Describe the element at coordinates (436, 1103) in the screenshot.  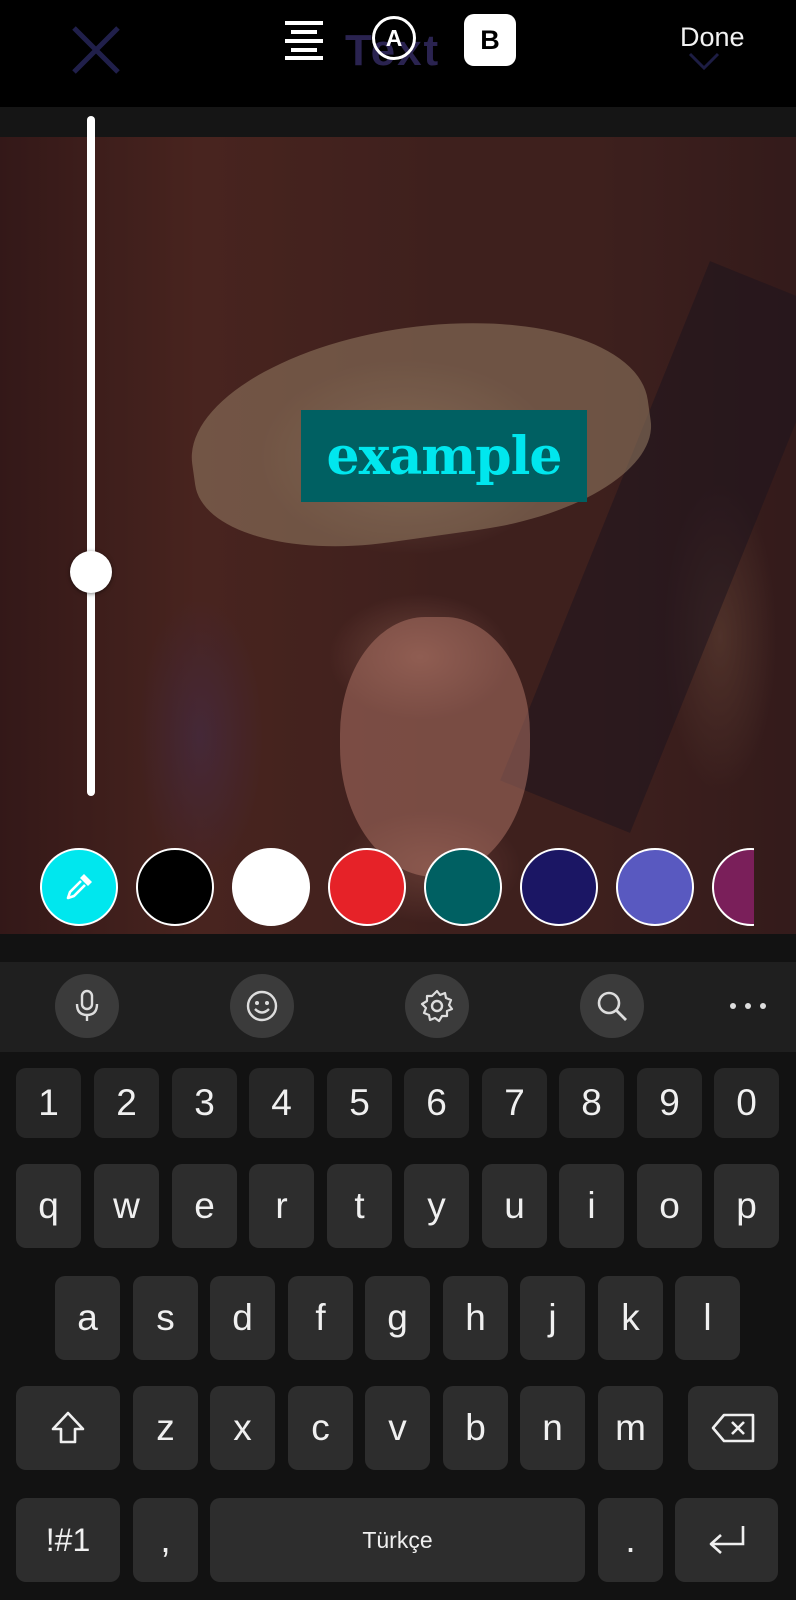
I see `key-6: 6` at that location.